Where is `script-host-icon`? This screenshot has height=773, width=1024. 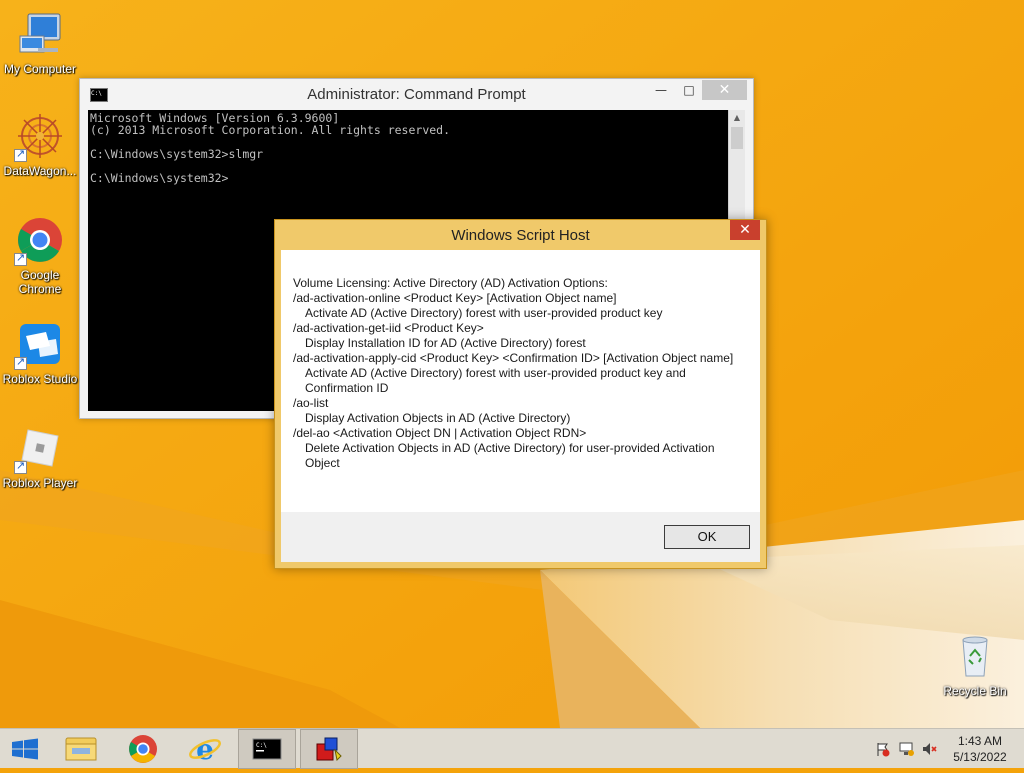
script-host-icon is located at coordinates (329, 749).